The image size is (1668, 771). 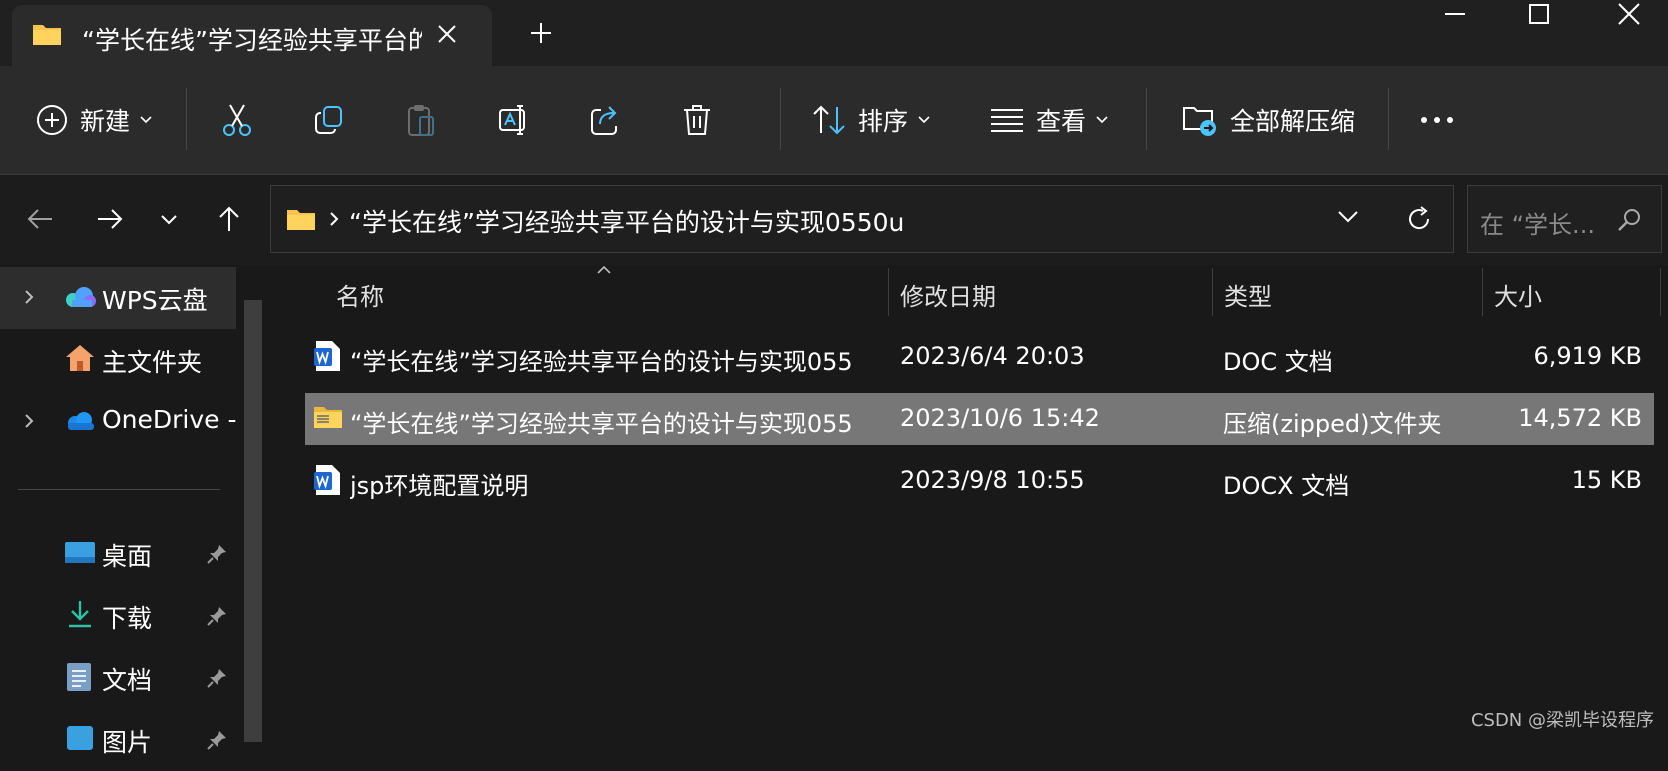 What do you see at coordinates (1518, 294) in the screenshot?
I see `column-header-size: 大小` at bounding box center [1518, 294].